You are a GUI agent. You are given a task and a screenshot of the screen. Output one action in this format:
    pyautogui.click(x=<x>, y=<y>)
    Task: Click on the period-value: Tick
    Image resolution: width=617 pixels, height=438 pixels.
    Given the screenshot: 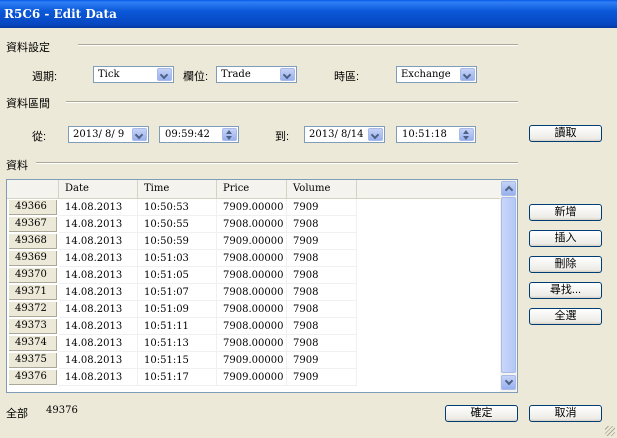 What is the action you would take?
    pyautogui.click(x=109, y=74)
    